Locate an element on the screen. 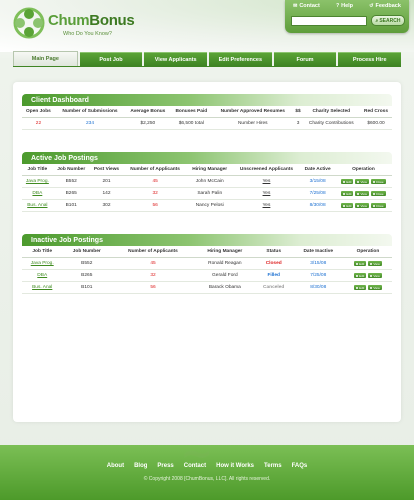 The height and width of the screenshot is (500, 414). col-header: Red Cross is located at coordinates (376, 112).